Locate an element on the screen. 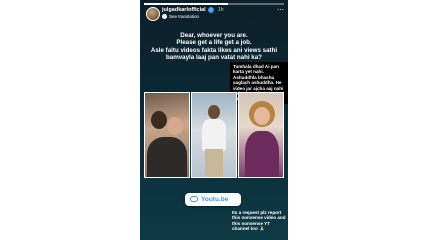 Image resolution: width=425 pixels, height=240 pixels. link-icon is located at coordinates (194, 199).